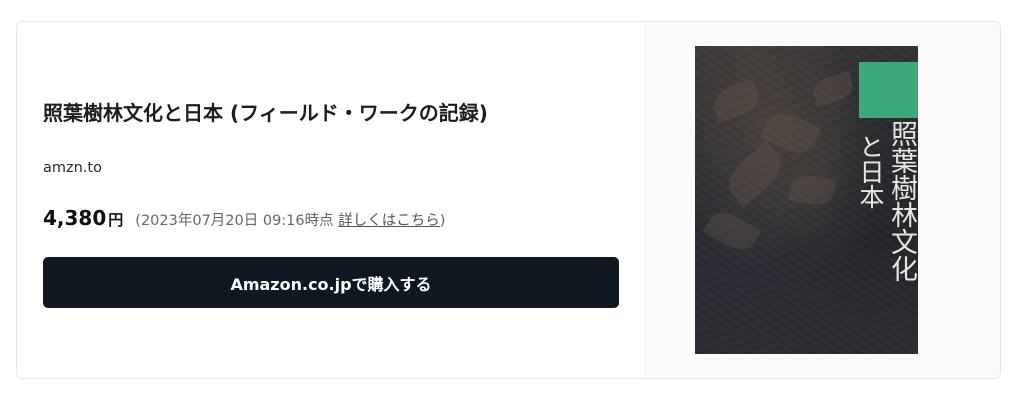 The image size is (1023, 401). Describe the element at coordinates (389, 221) in the screenshot. I see `details-link: 詳しくはこちら` at that location.